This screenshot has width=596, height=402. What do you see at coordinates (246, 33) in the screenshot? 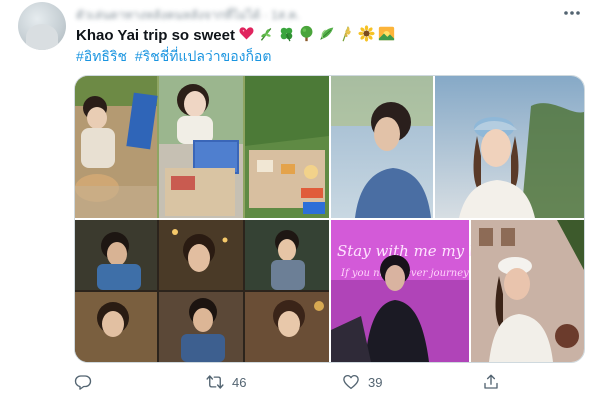
I see `heart-emoji` at bounding box center [246, 33].